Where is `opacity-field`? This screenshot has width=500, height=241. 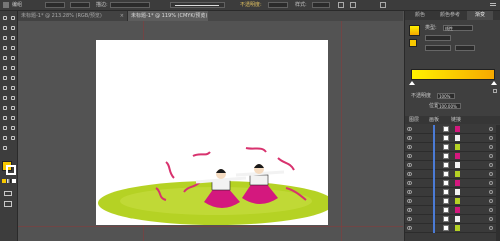 opacity-field is located at coordinates (278, 5).